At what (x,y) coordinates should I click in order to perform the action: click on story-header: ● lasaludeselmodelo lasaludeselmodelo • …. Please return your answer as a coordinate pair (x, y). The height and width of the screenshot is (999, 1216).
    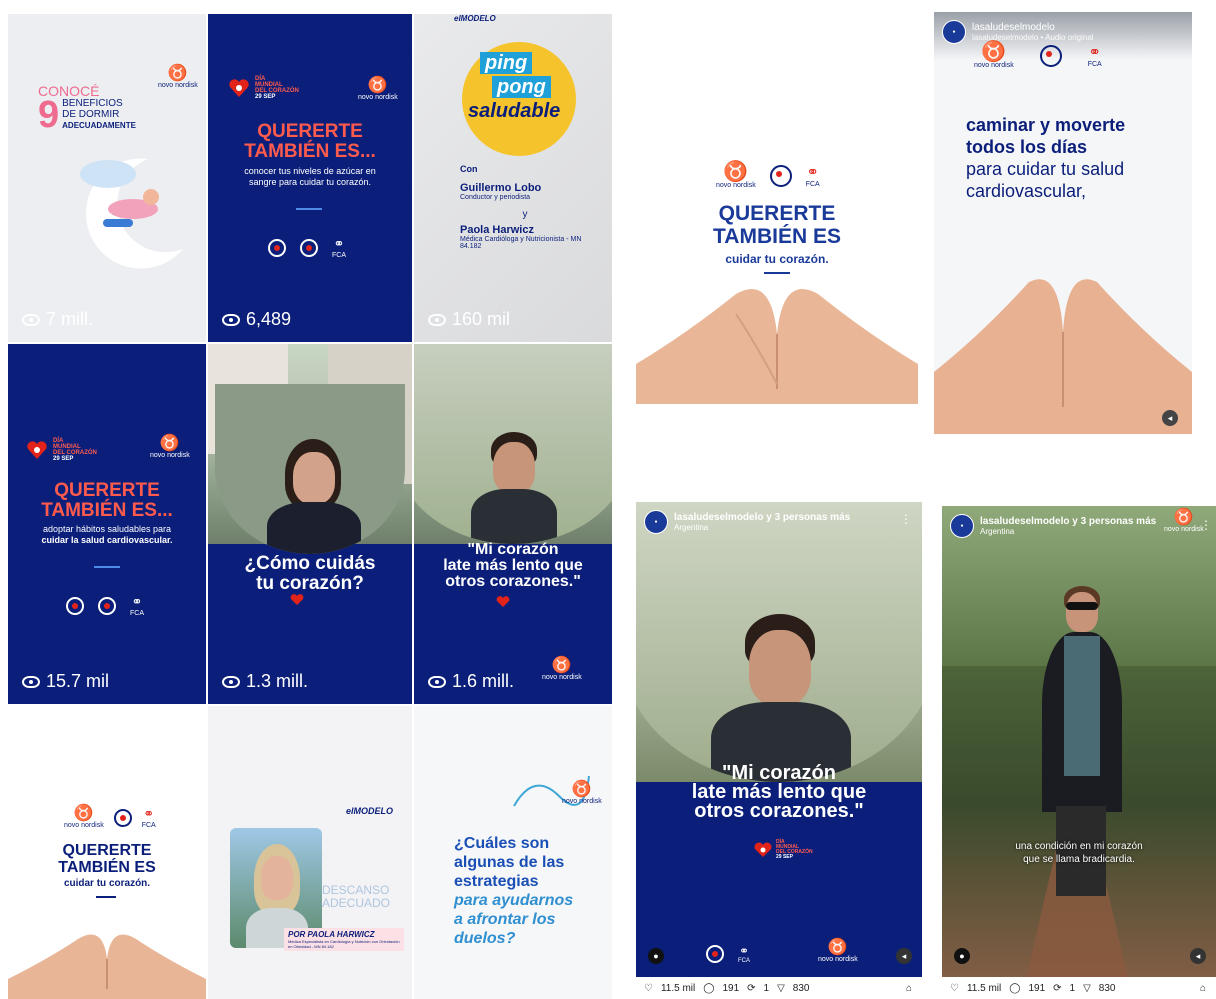
    Looking at the image, I should click on (1018, 32).